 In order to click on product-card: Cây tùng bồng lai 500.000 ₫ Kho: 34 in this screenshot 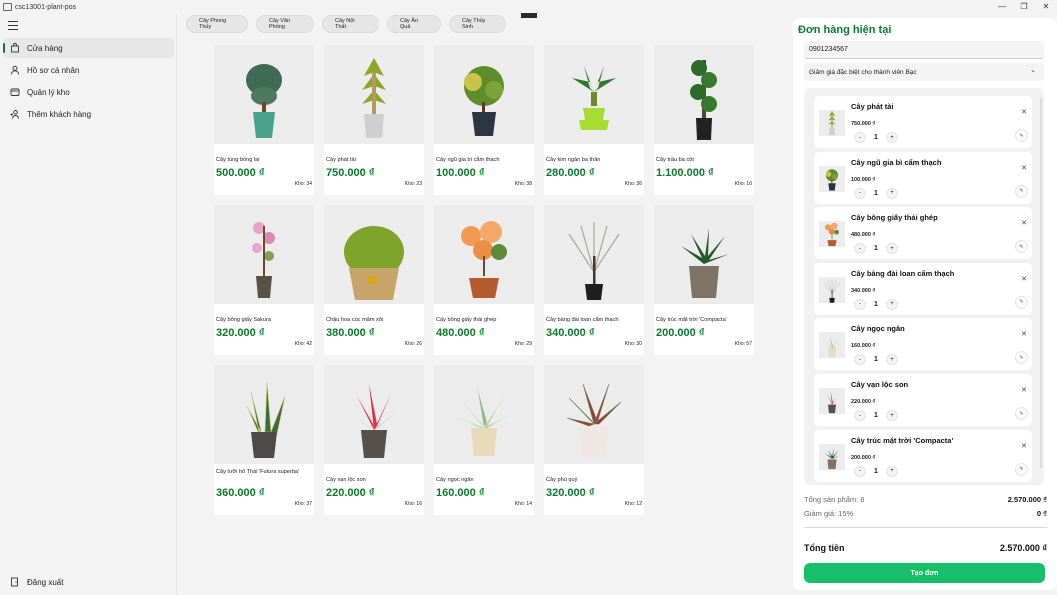, I will do `click(264, 120)`.